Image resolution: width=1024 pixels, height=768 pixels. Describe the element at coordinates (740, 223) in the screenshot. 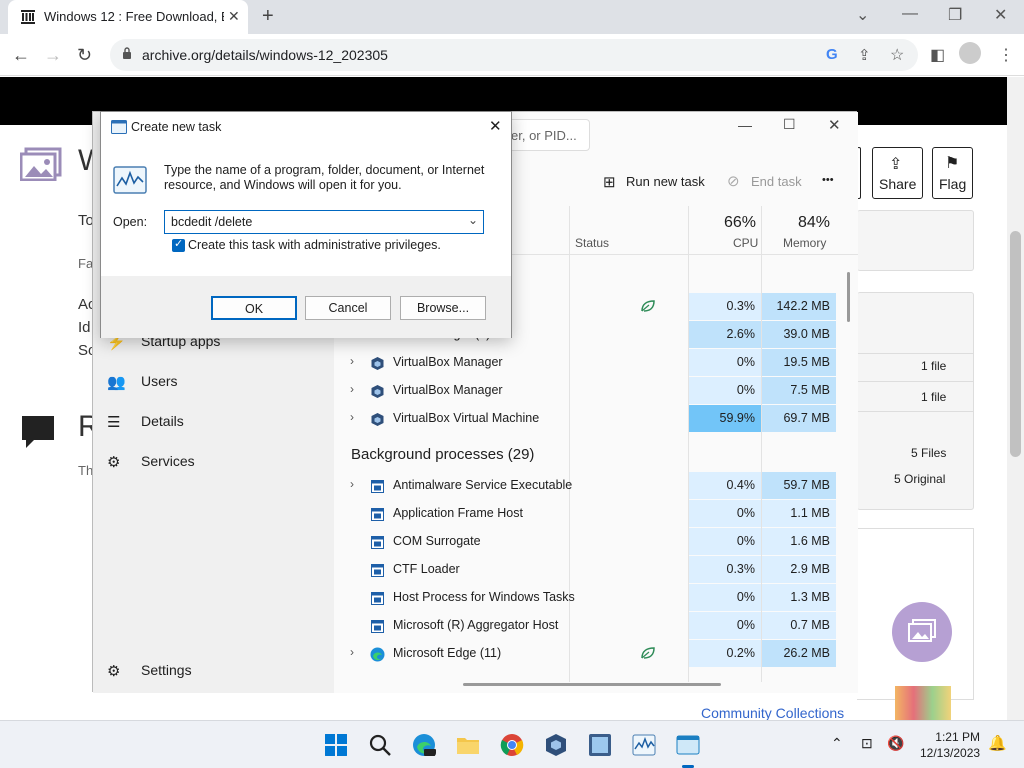

I see `cpu-percent: 66%` at that location.